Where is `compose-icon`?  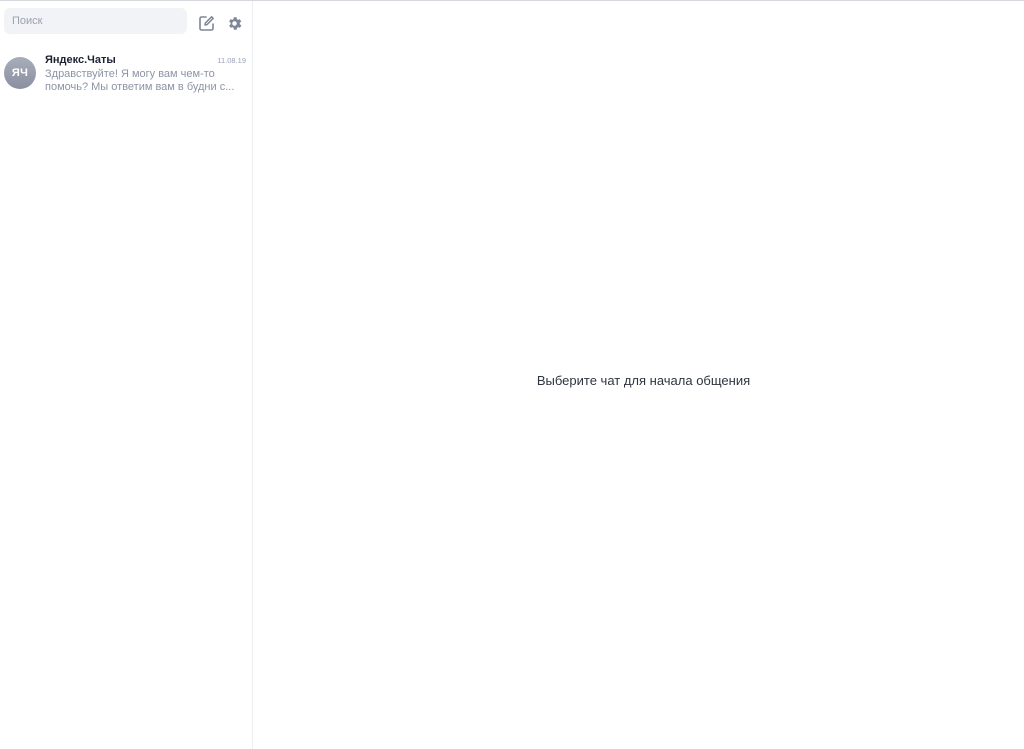 compose-icon is located at coordinates (206, 23).